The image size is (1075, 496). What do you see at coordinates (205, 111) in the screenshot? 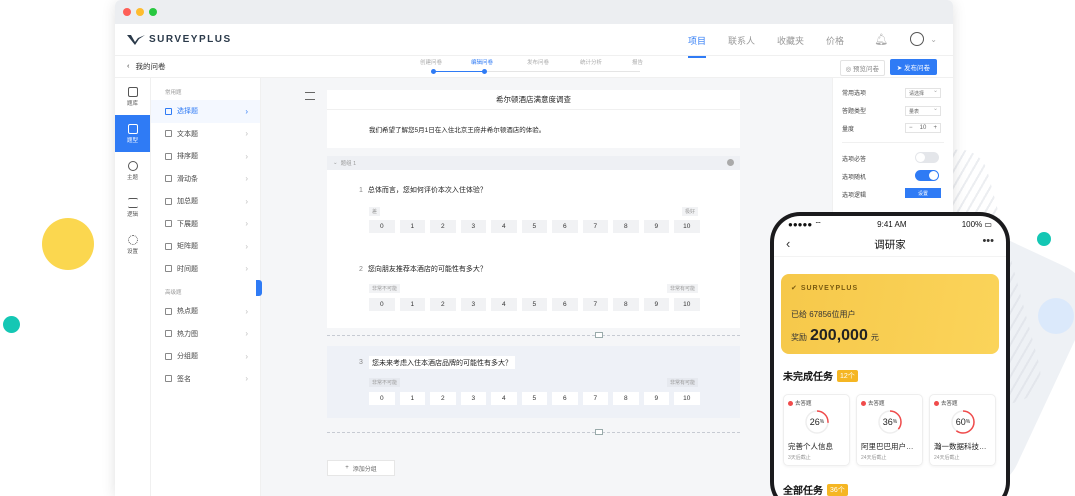
I see `menu-item-choice: 选择题 ›` at bounding box center [205, 111].